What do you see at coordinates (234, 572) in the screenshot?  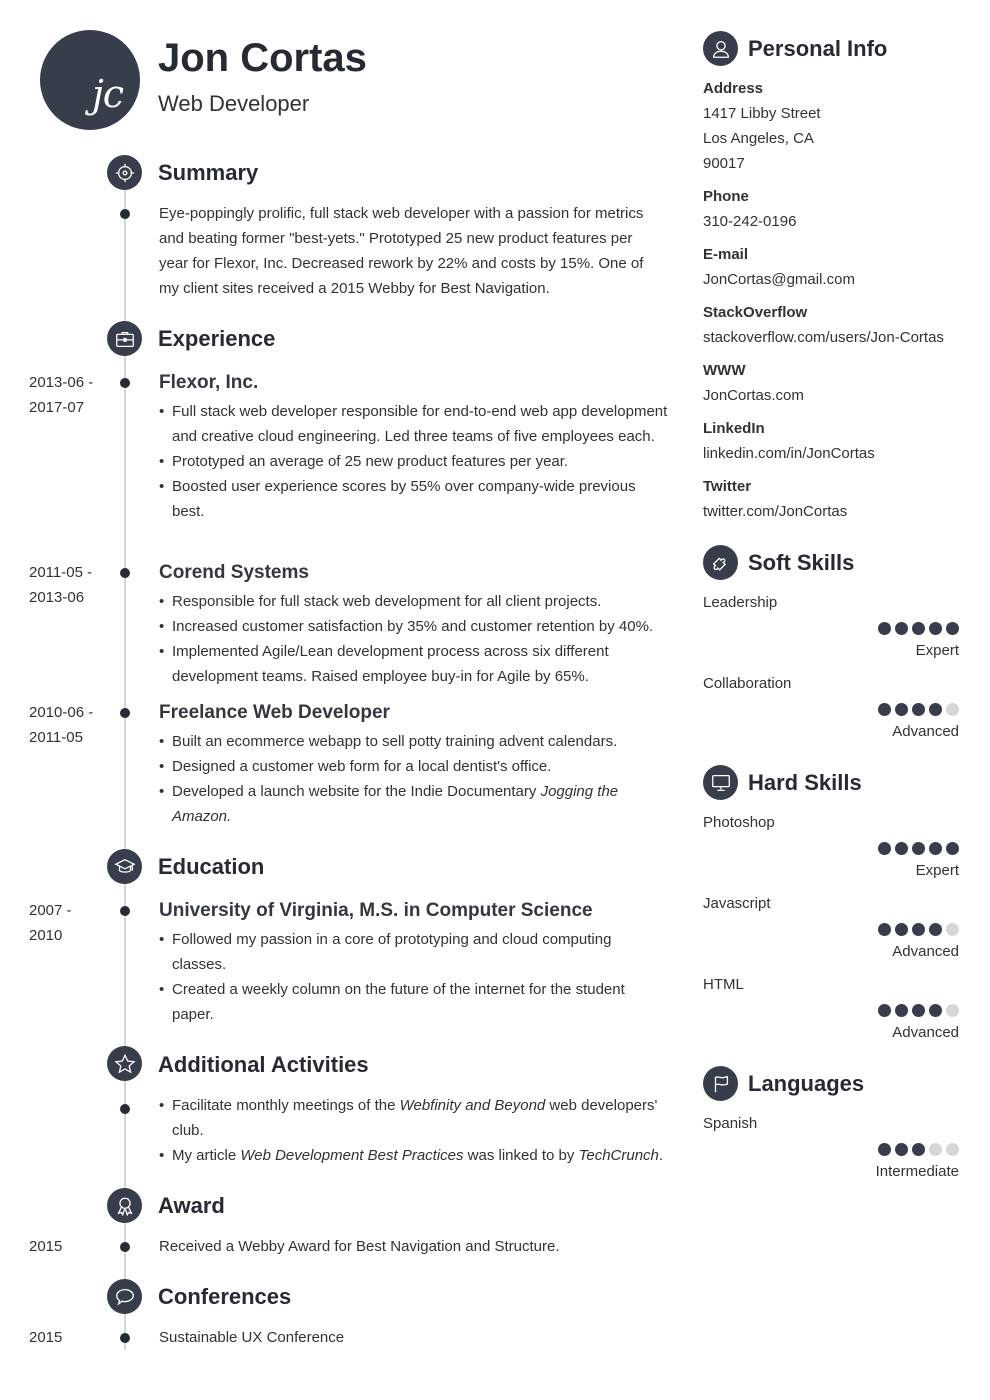 I see `job-title: Corend Systems` at bounding box center [234, 572].